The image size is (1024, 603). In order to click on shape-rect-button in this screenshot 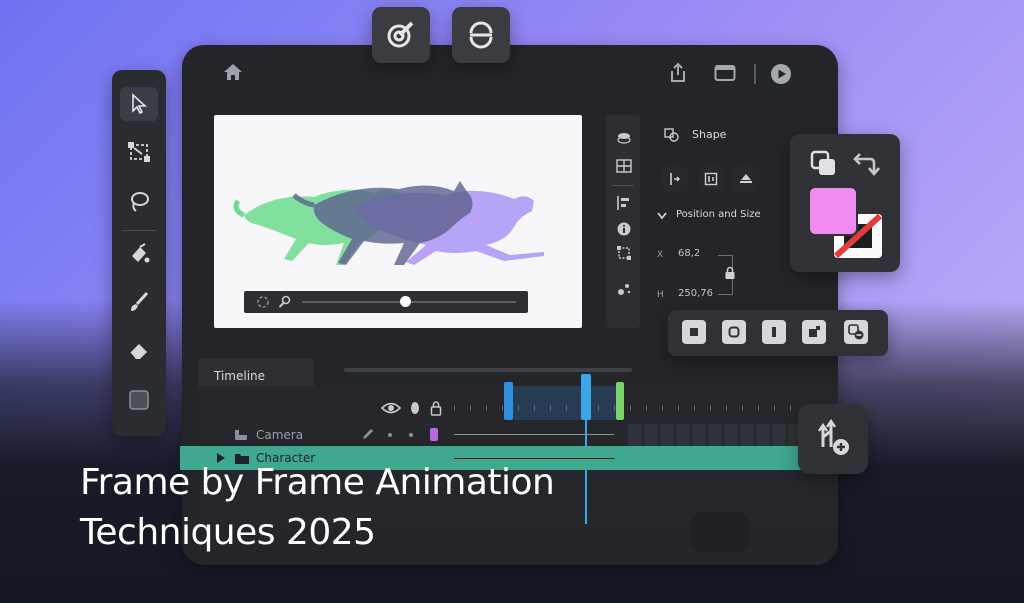, I will do `click(694, 332)`.